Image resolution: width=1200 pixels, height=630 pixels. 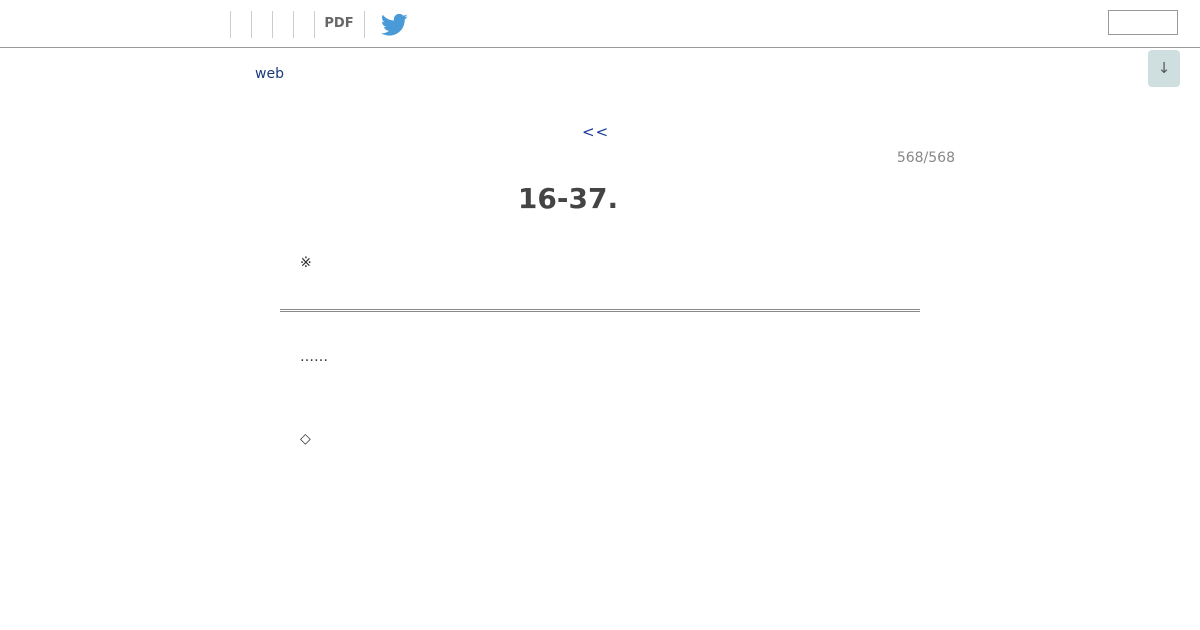 I want to click on twitter-share-button, so click(x=394, y=25).